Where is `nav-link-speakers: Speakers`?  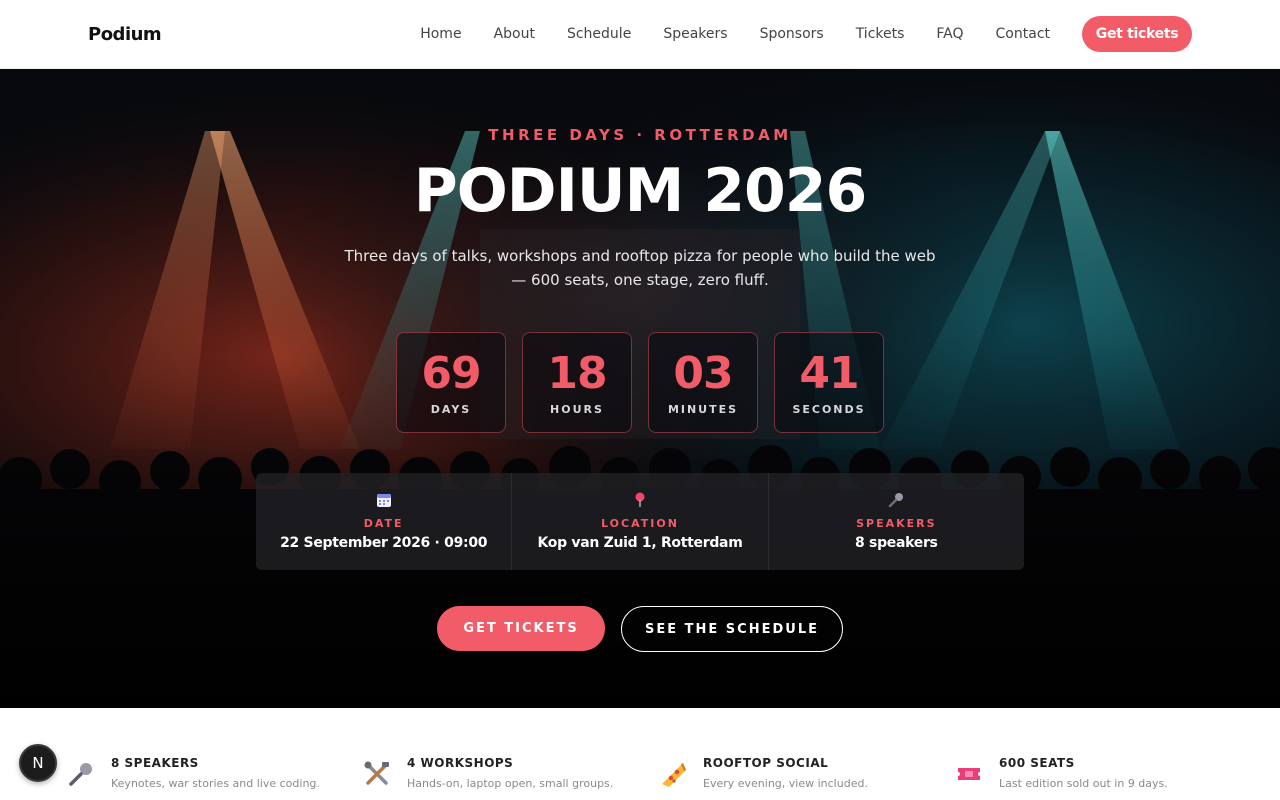 nav-link-speakers: Speakers is located at coordinates (695, 34).